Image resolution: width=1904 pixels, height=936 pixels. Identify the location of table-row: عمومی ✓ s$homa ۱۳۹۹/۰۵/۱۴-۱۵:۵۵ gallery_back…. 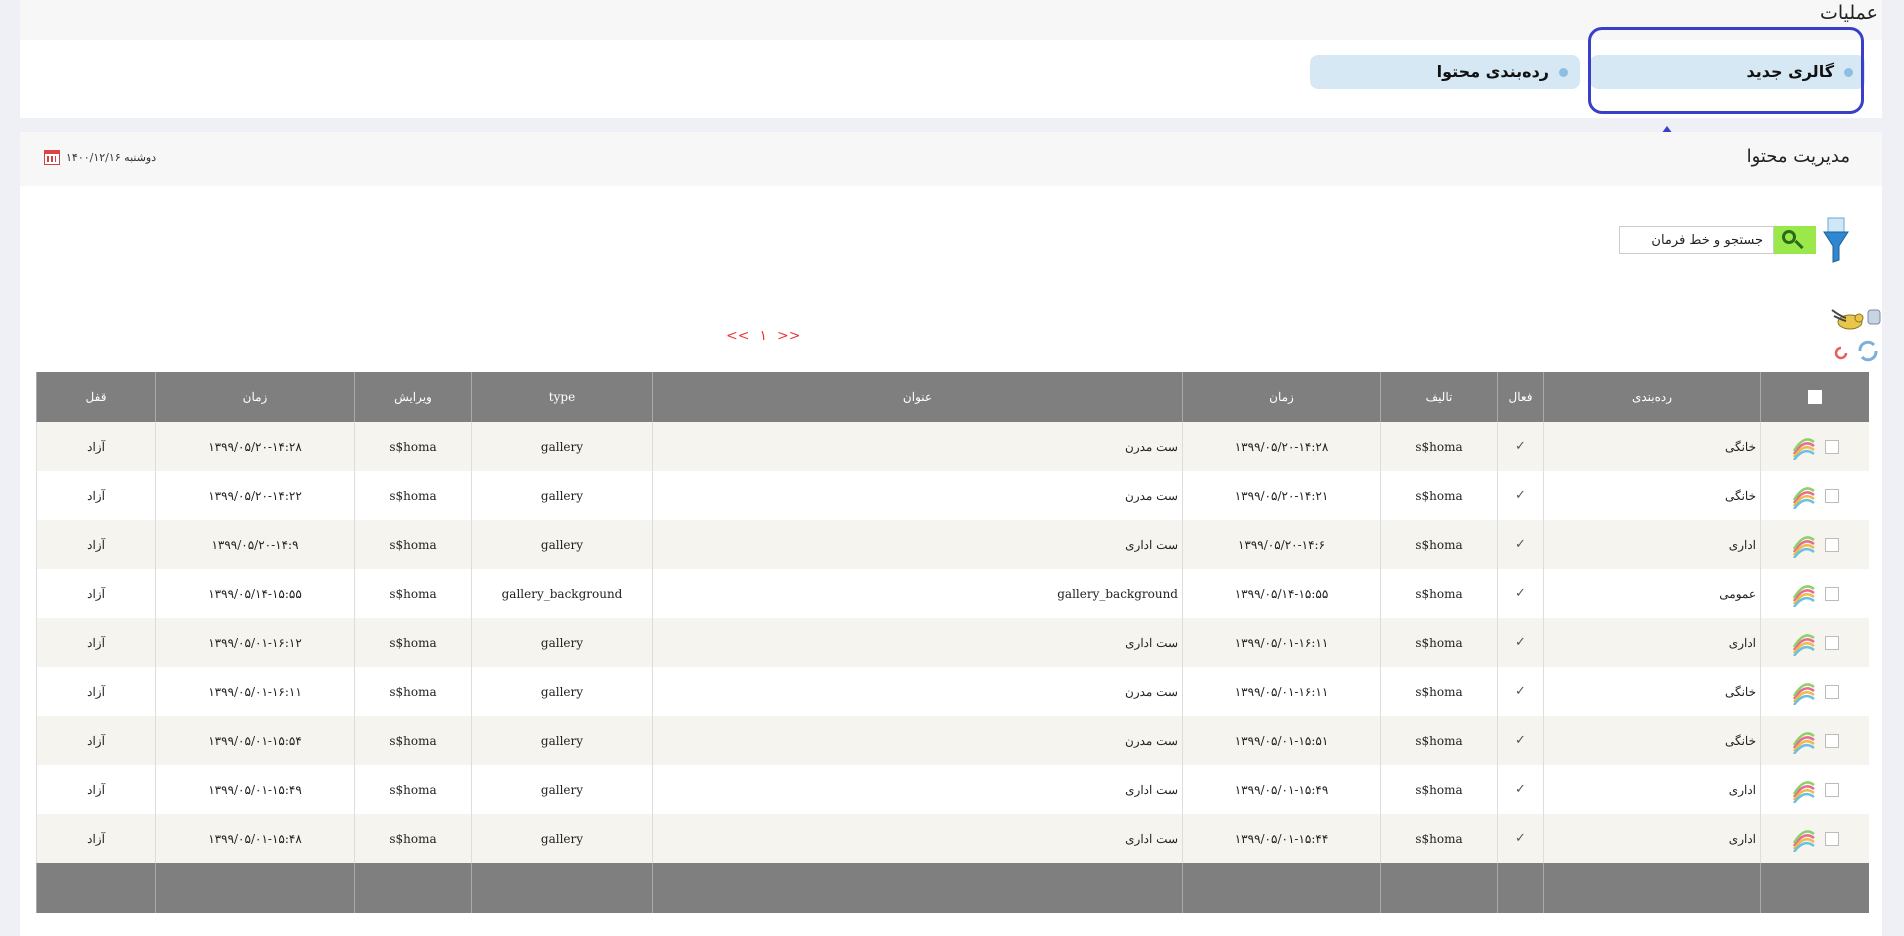
(952, 593).